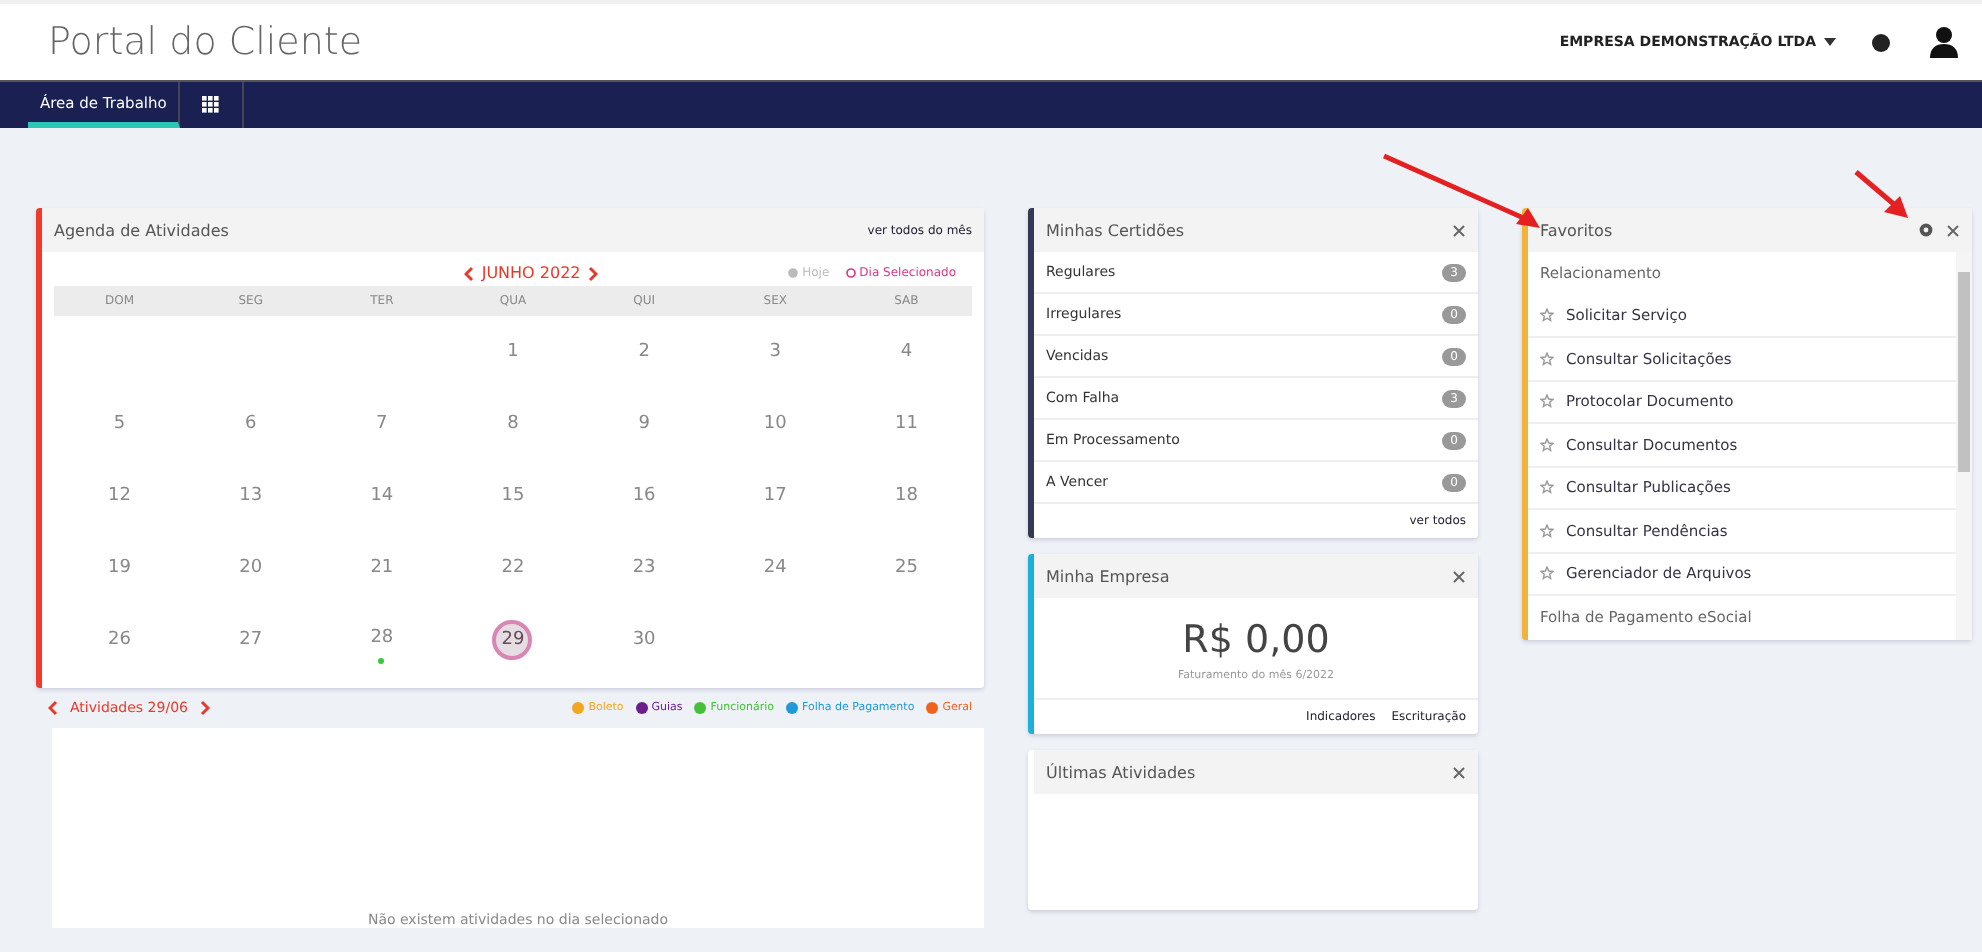 The image size is (1982, 952). Describe the element at coordinates (512, 640) in the screenshot. I see `calendar-day: 29` at that location.